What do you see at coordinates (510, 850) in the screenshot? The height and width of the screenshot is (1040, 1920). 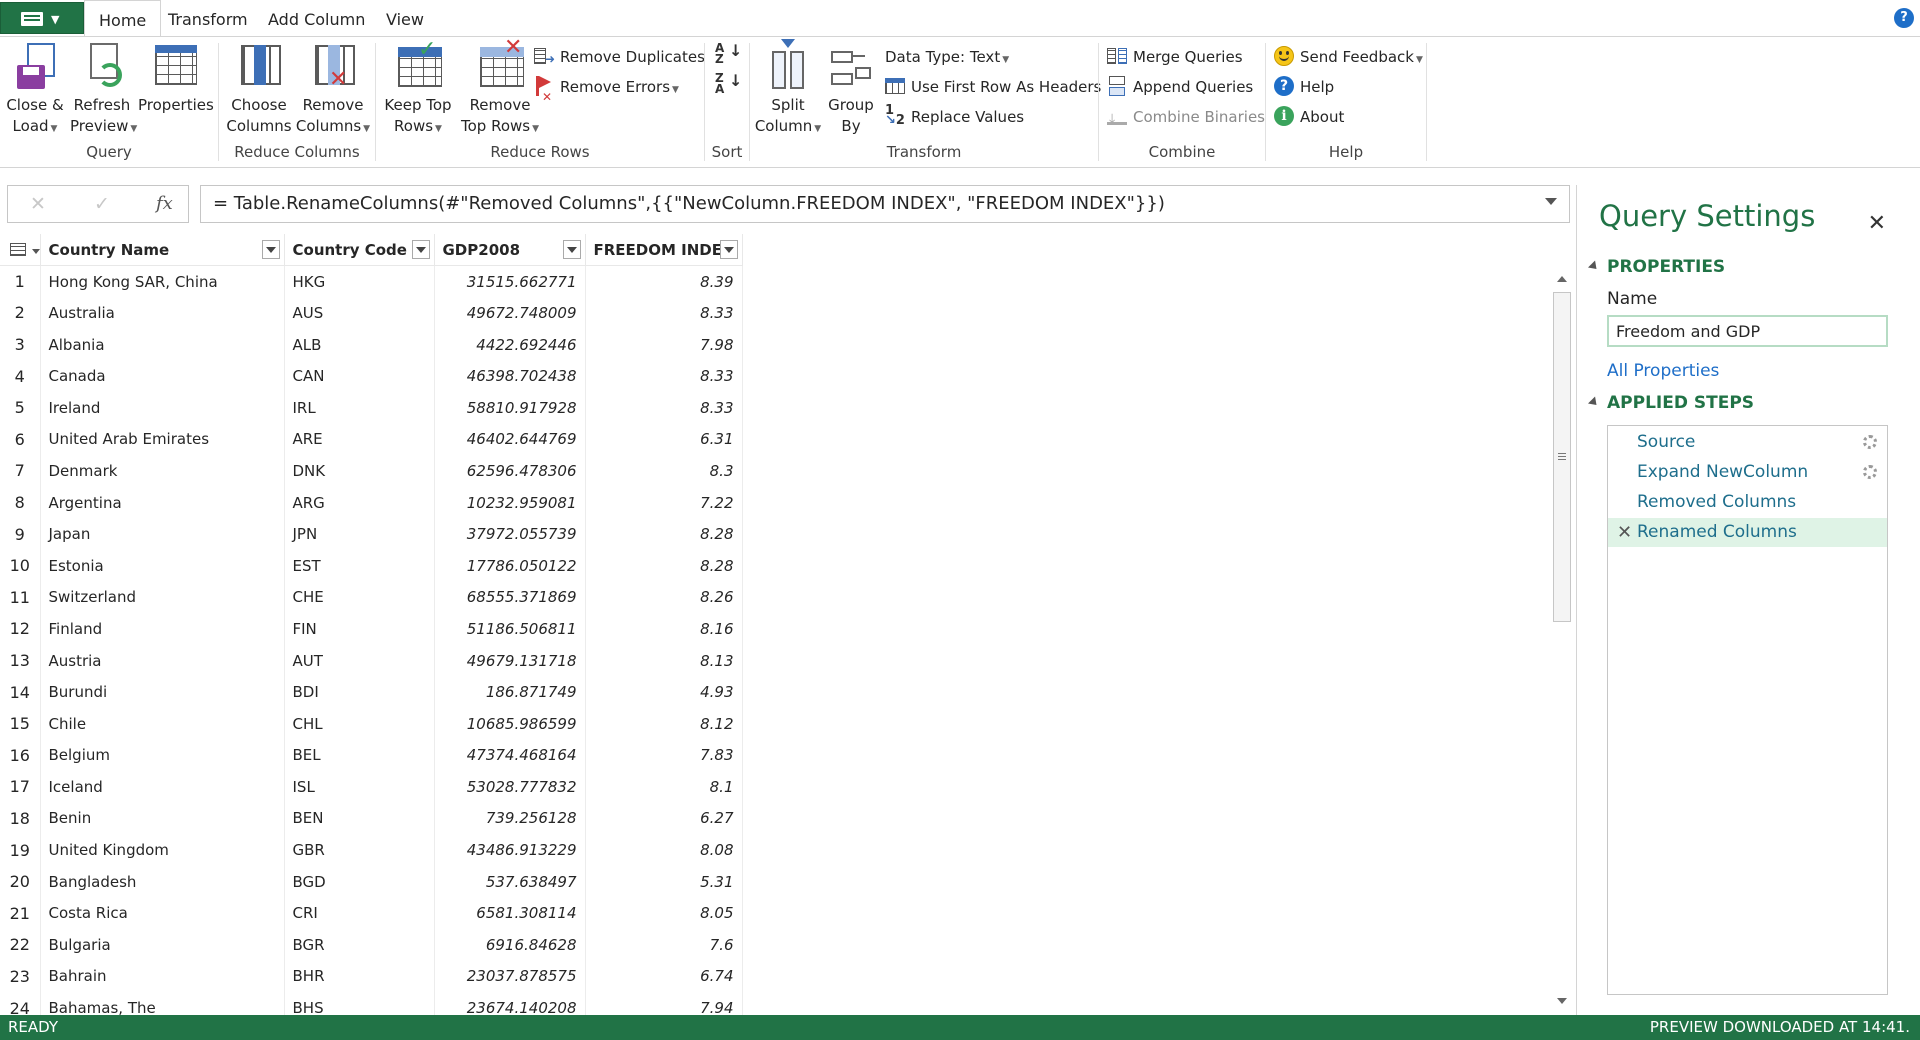 I see `table-cell: 43486.913229` at bounding box center [510, 850].